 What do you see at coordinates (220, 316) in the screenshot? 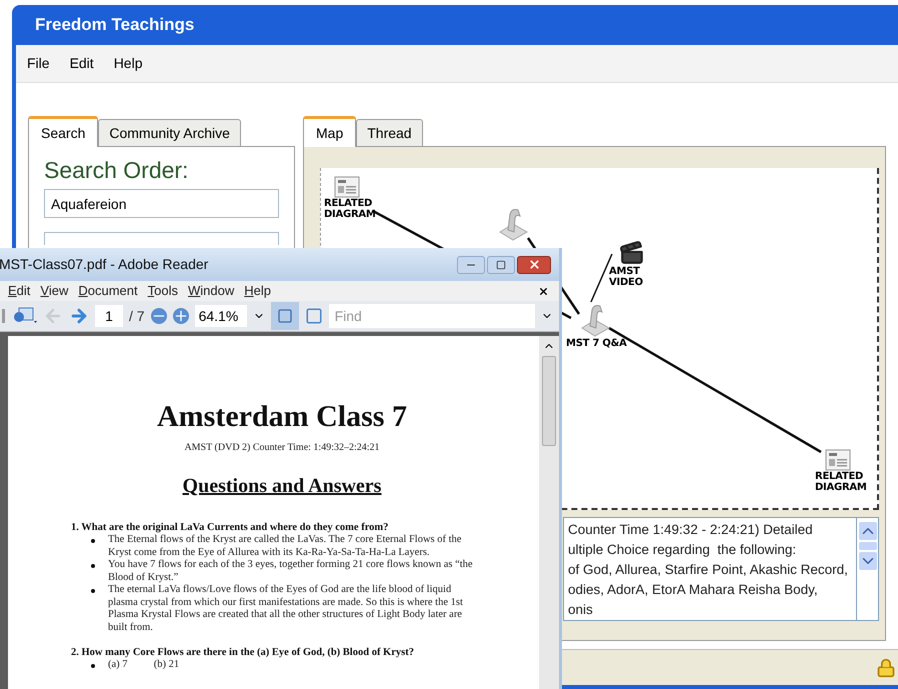
I see `zoom-field: 64.1%` at bounding box center [220, 316].